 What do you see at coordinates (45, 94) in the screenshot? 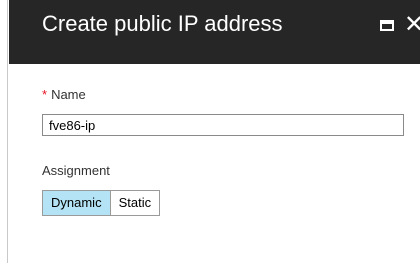
I see `required-marker: *` at bounding box center [45, 94].